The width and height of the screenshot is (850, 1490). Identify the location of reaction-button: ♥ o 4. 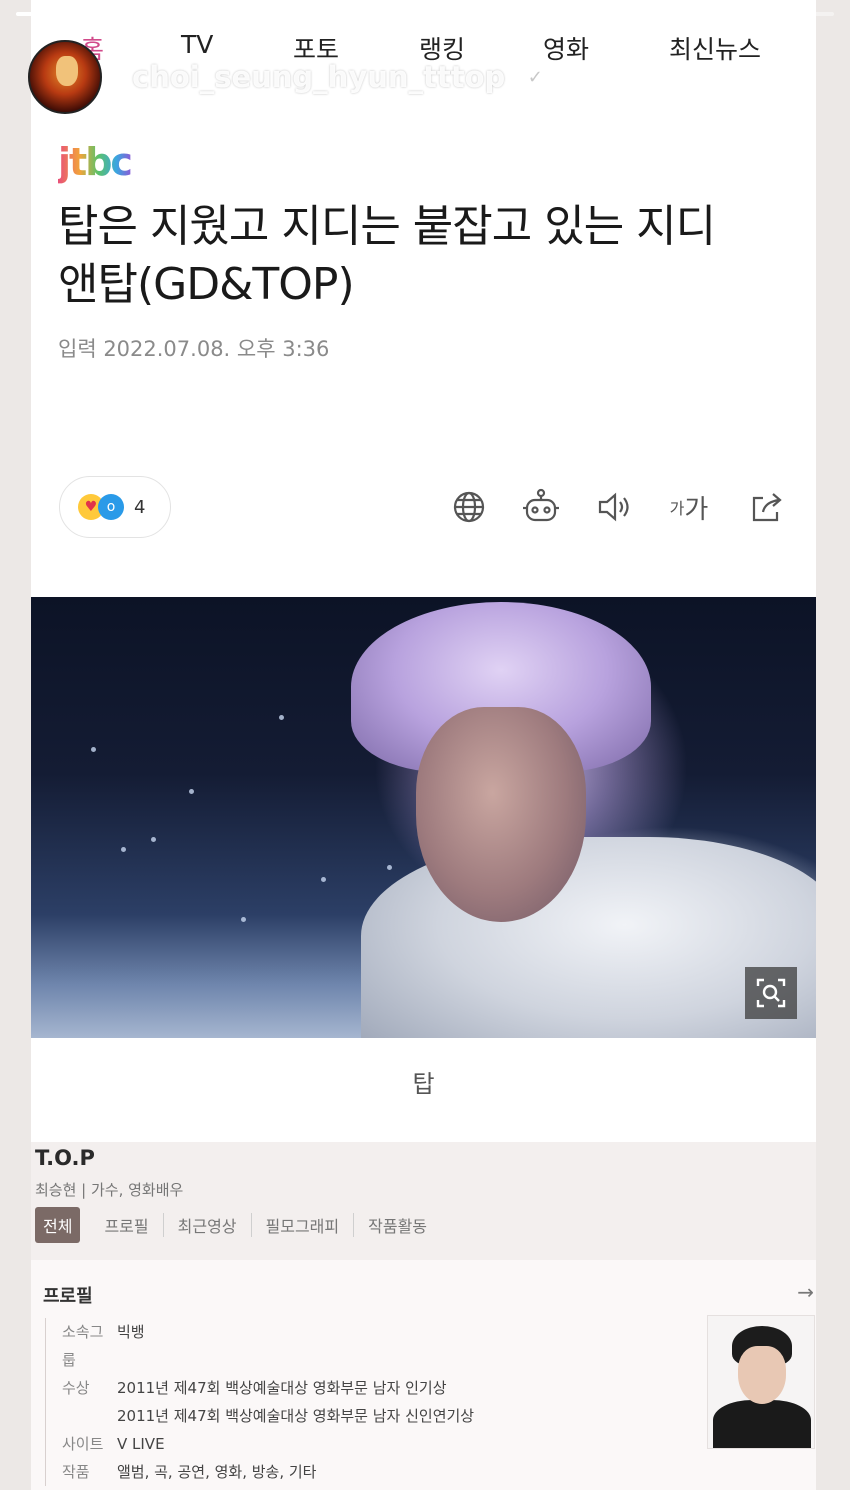
(115, 507).